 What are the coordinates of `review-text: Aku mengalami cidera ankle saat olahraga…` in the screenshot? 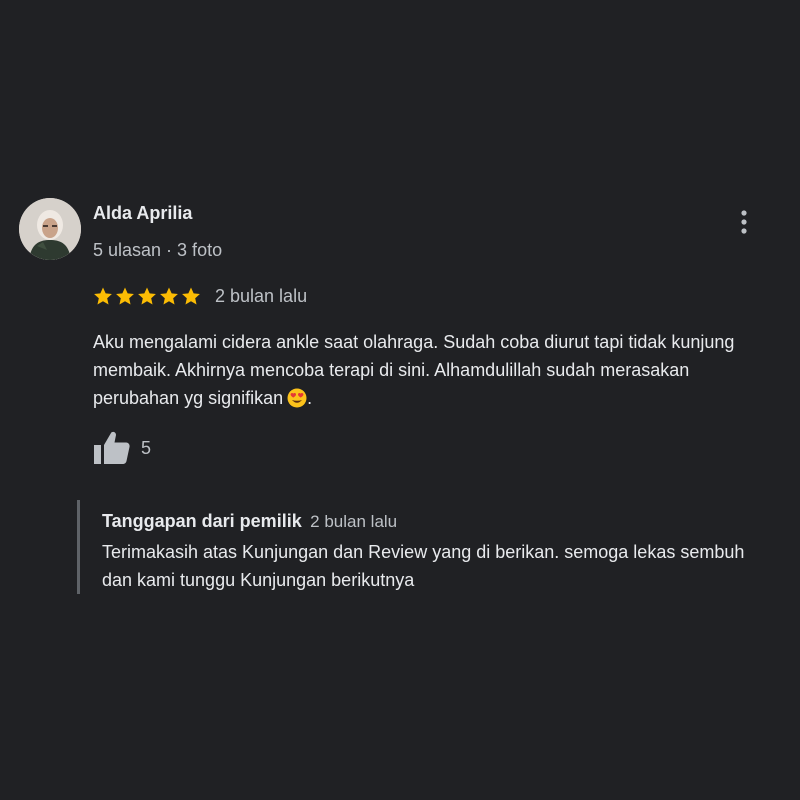 It's located at (433, 370).